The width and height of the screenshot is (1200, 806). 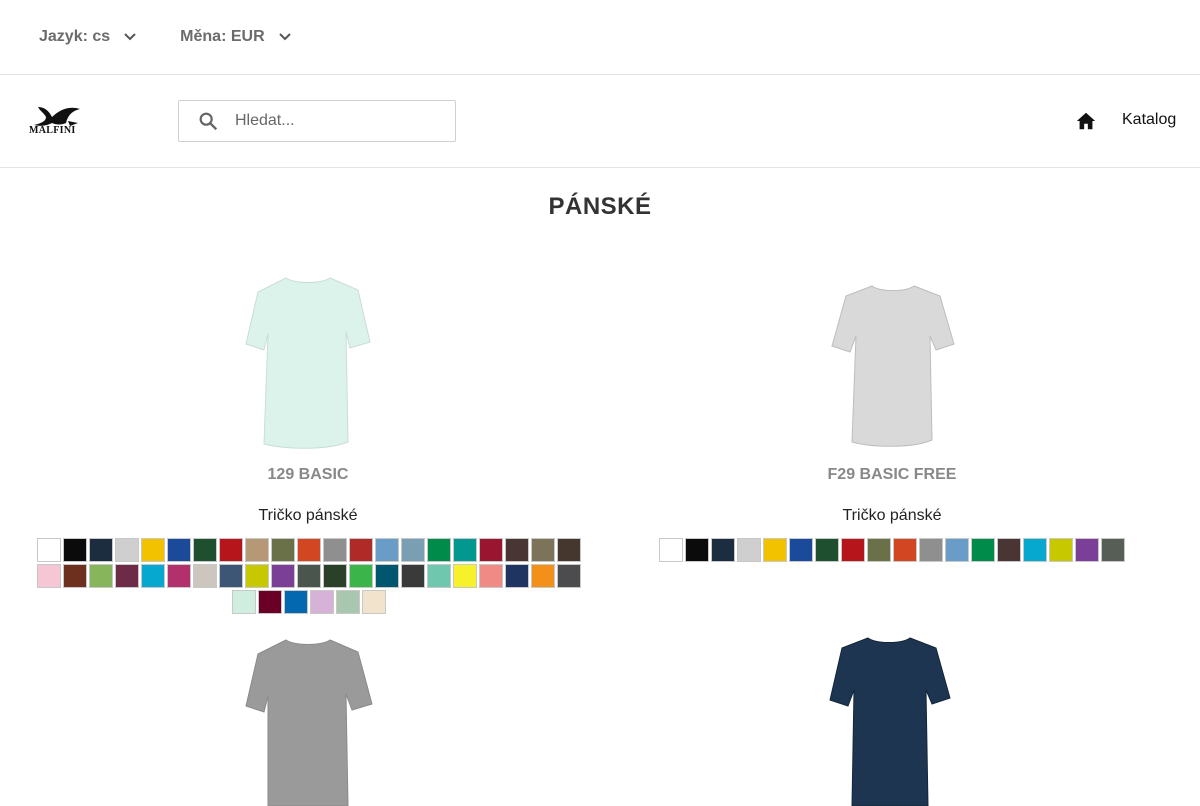 What do you see at coordinates (52, 130) in the screenshot?
I see `logo-text: MALFINI` at bounding box center [52, 130].